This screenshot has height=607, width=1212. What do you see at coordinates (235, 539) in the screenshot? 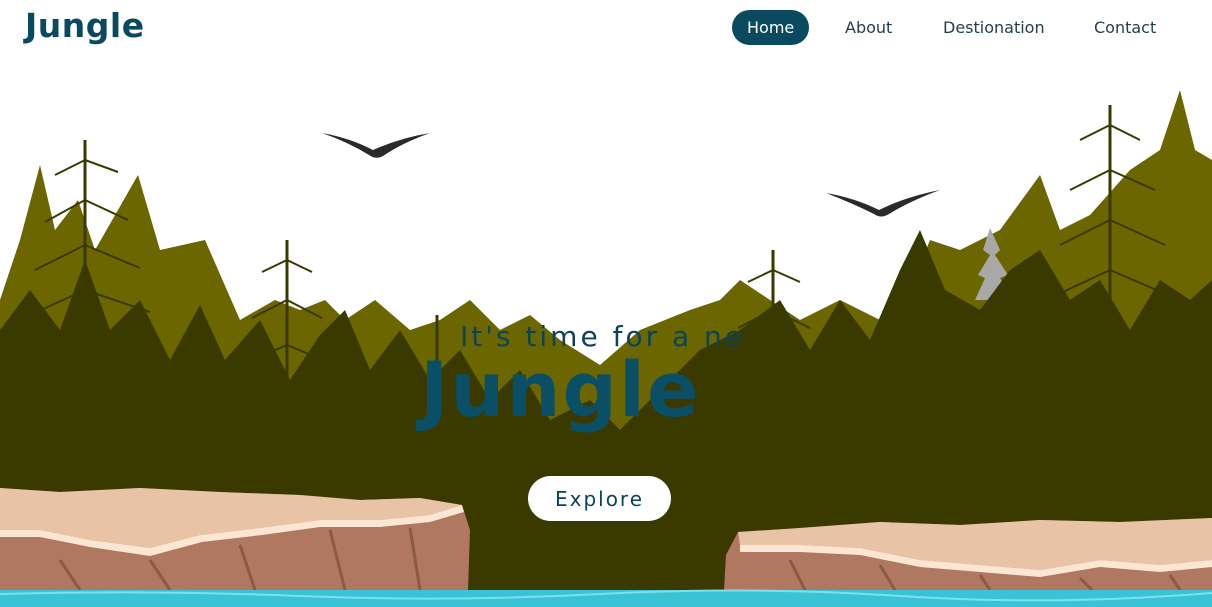
I see `left-cliff` at bounding box center [235, 539].